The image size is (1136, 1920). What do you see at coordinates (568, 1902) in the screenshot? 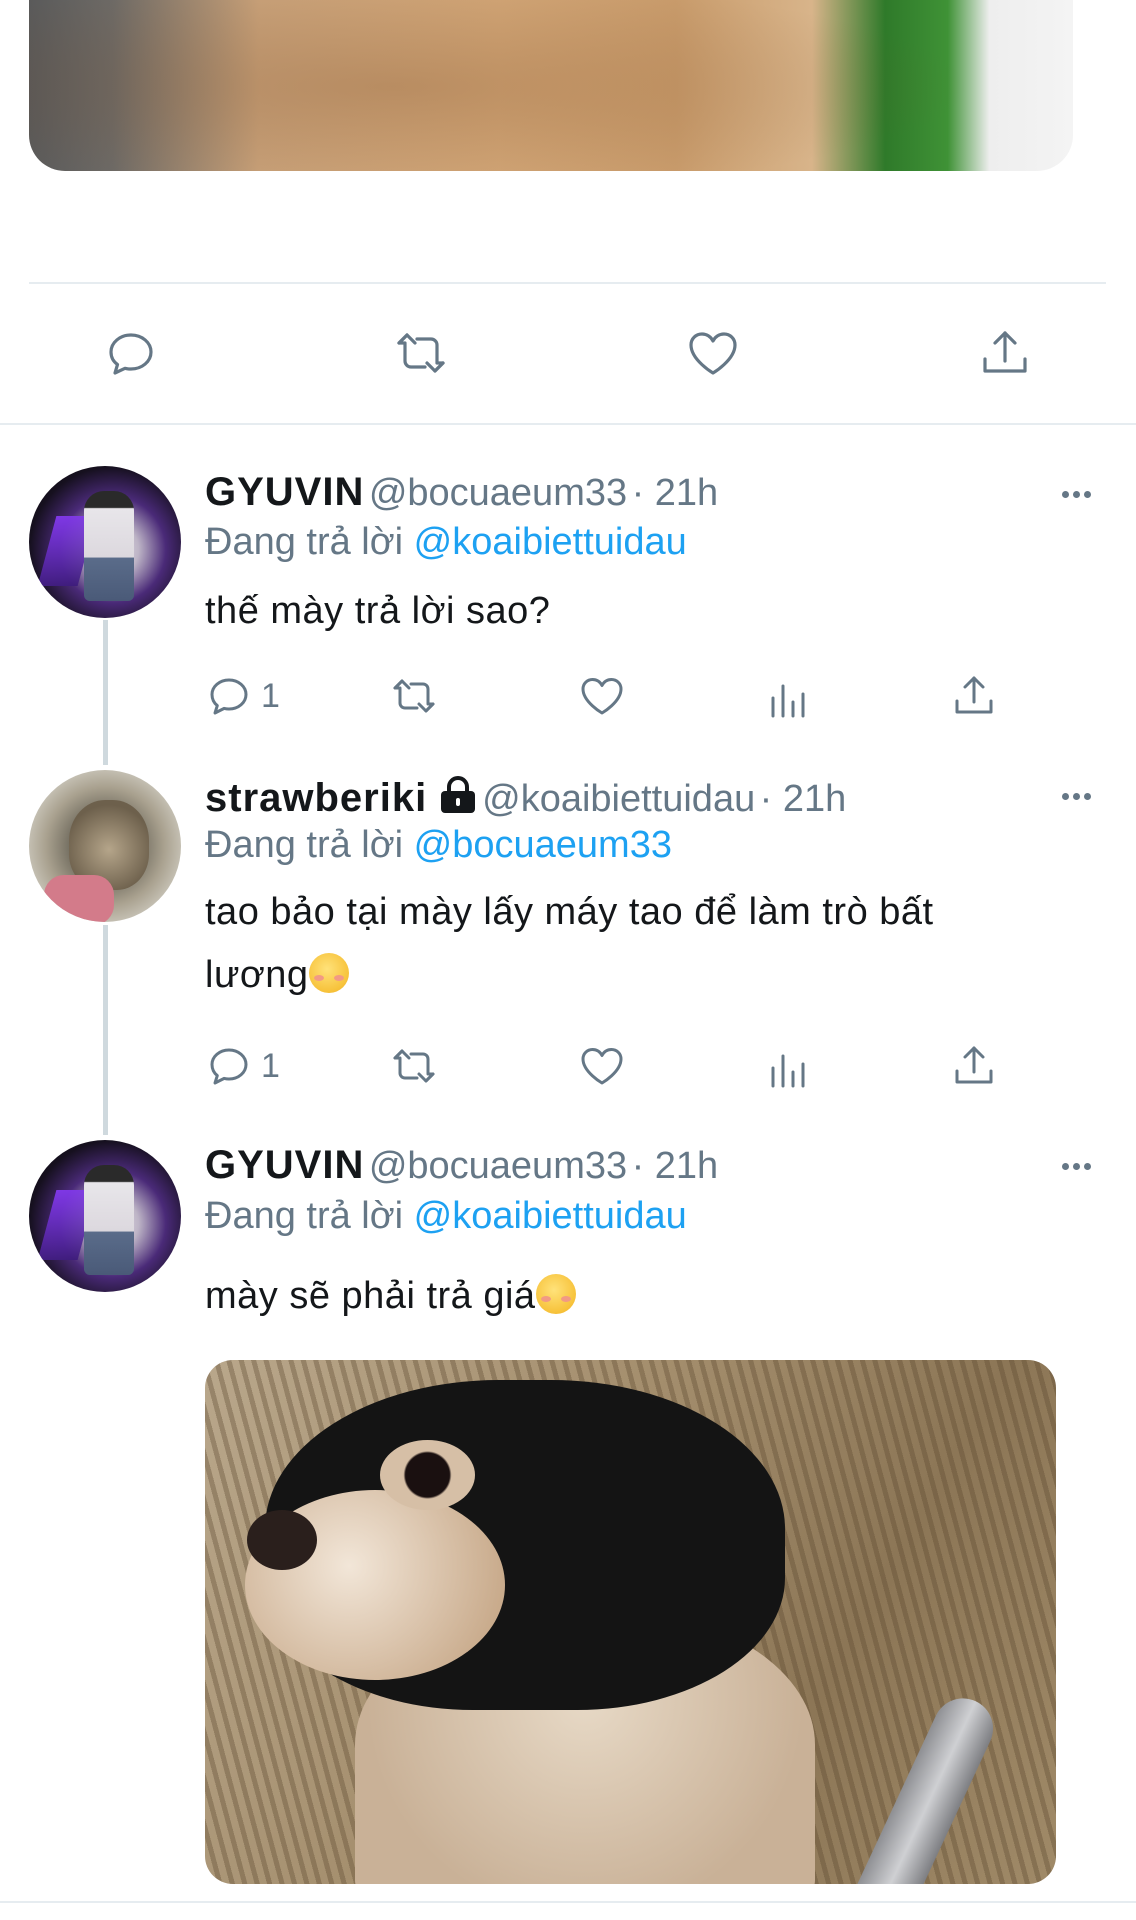
I see `bottom-divider` at bounding box center [568, 1902].